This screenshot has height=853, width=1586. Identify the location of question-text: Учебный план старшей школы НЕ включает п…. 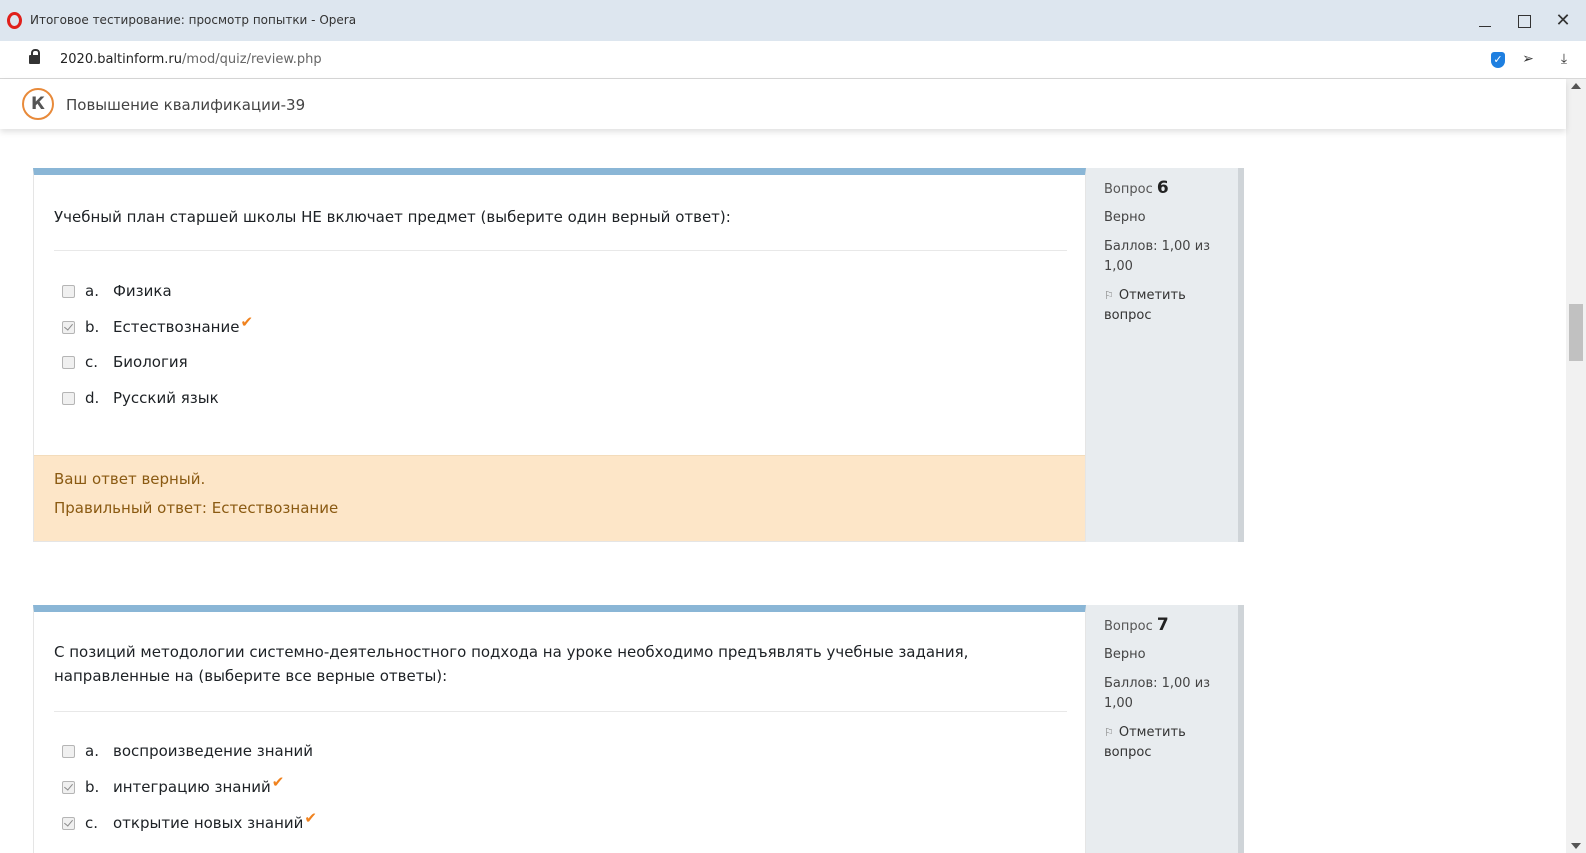
(392, 217).